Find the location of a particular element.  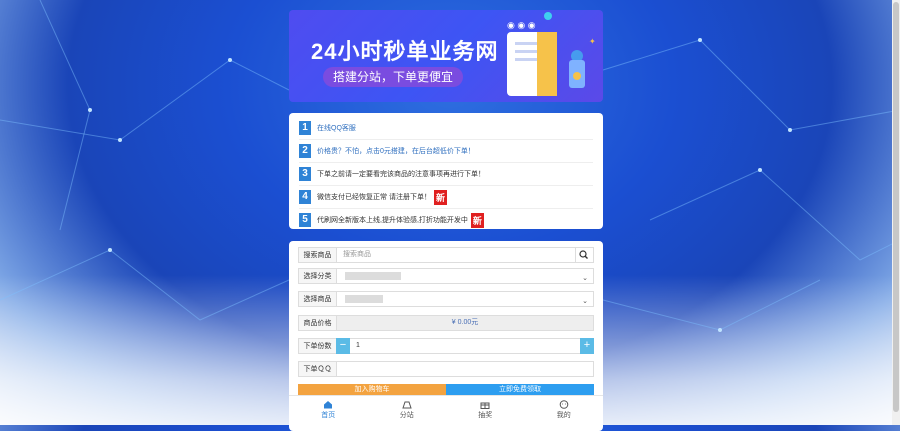

document-illustration-icon: ◉ ◉ ◉ ✦ is located at coordinates (551, 54).